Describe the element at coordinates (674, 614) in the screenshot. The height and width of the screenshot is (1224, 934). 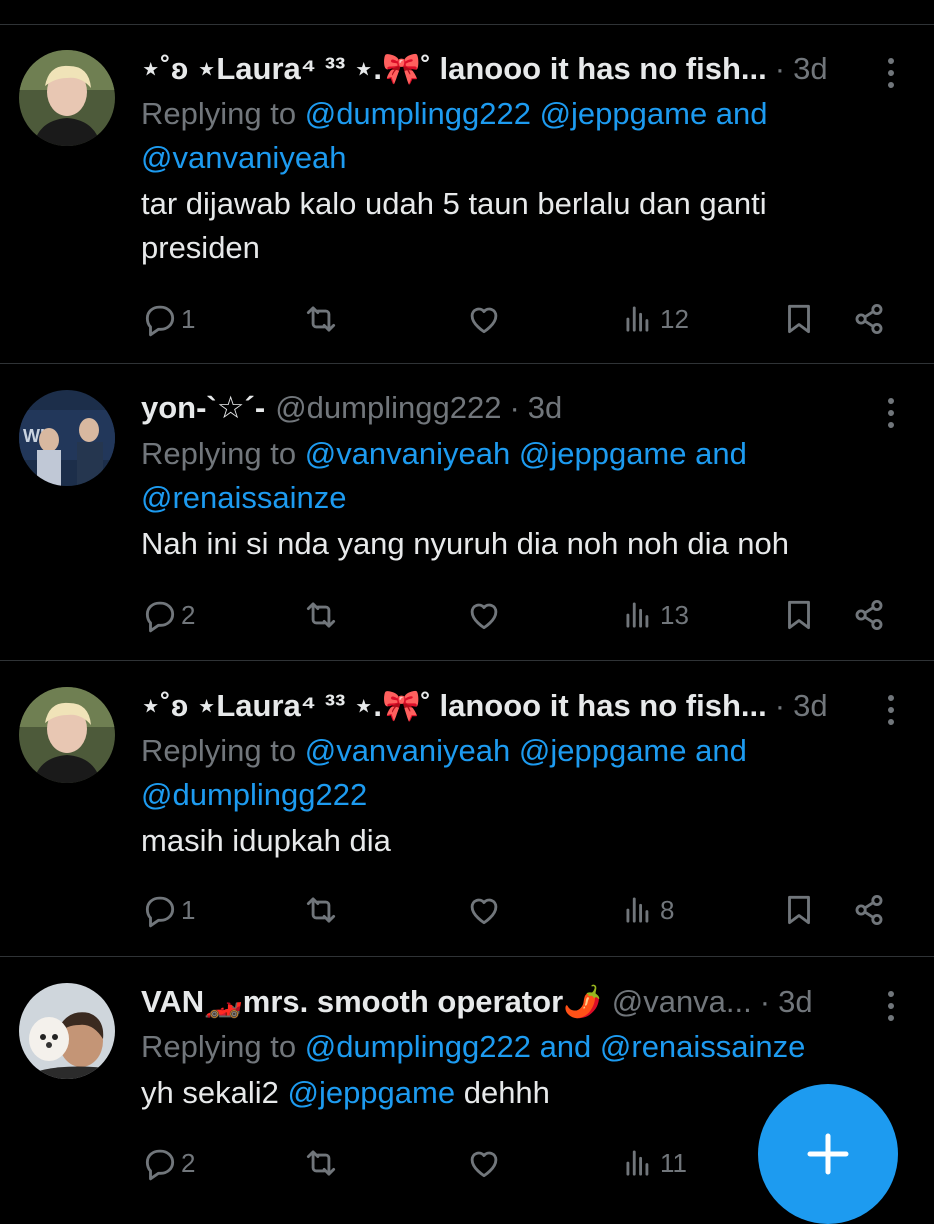
I see `views-count: 13` at that location.